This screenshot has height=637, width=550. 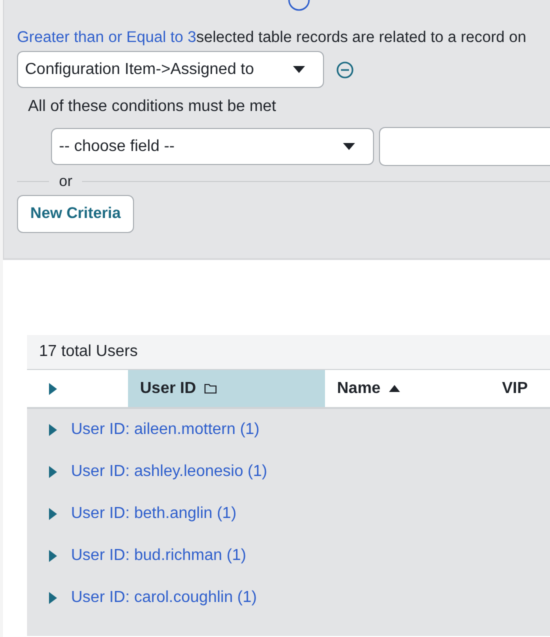 What do you see at coordinates (75, 214) in the screenshot?
I see `new-criteria-button: New Criteria` at bounding box center [75, 214].